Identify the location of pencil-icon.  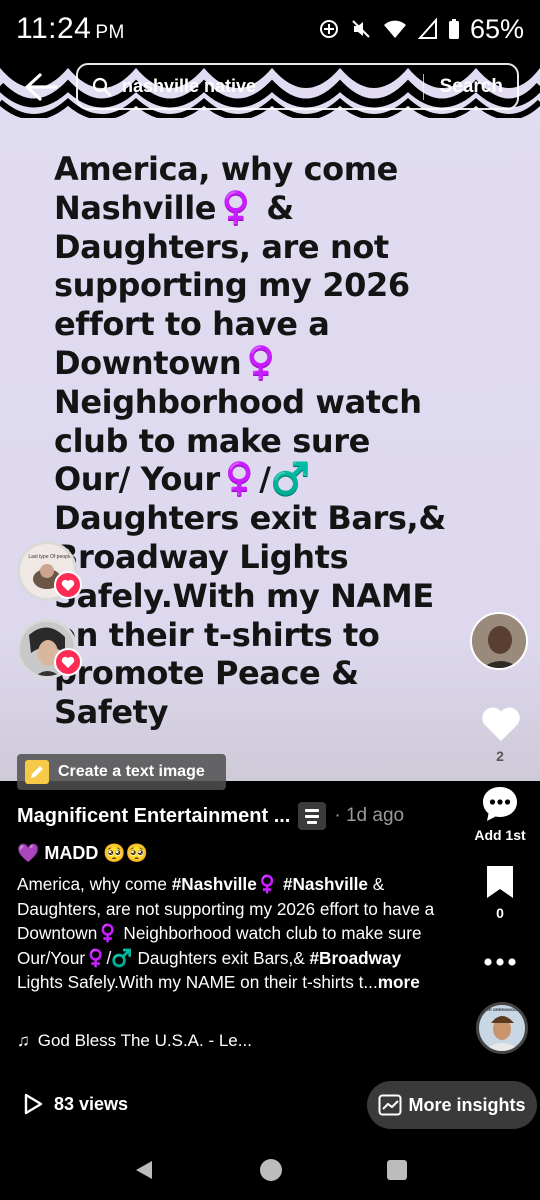
(37, 772).